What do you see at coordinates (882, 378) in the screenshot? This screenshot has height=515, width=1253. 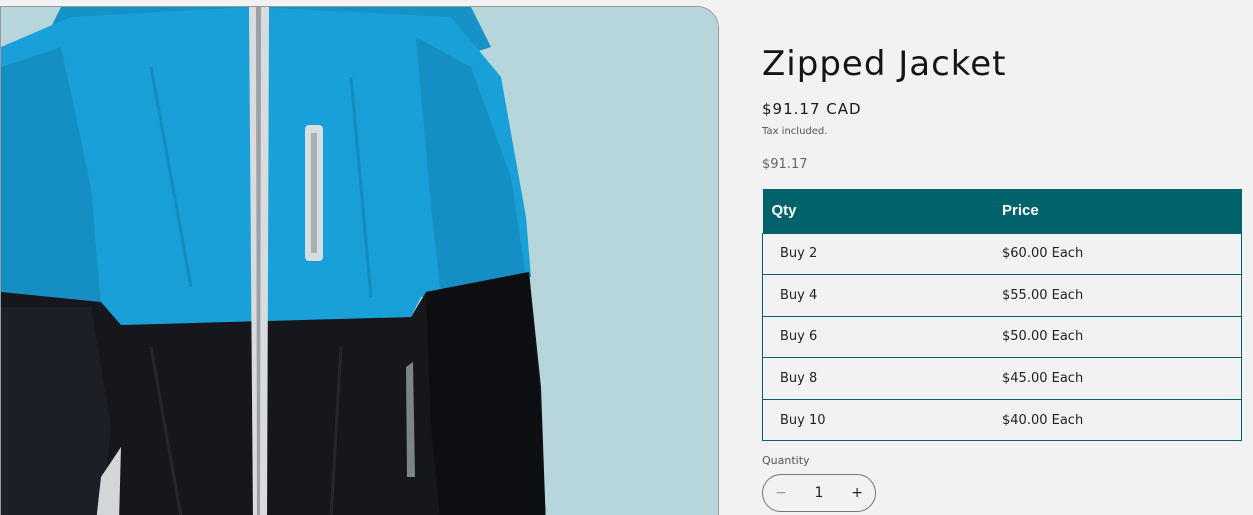 I see `tier-qty: Buy 8` at bounding box center [882, 378].